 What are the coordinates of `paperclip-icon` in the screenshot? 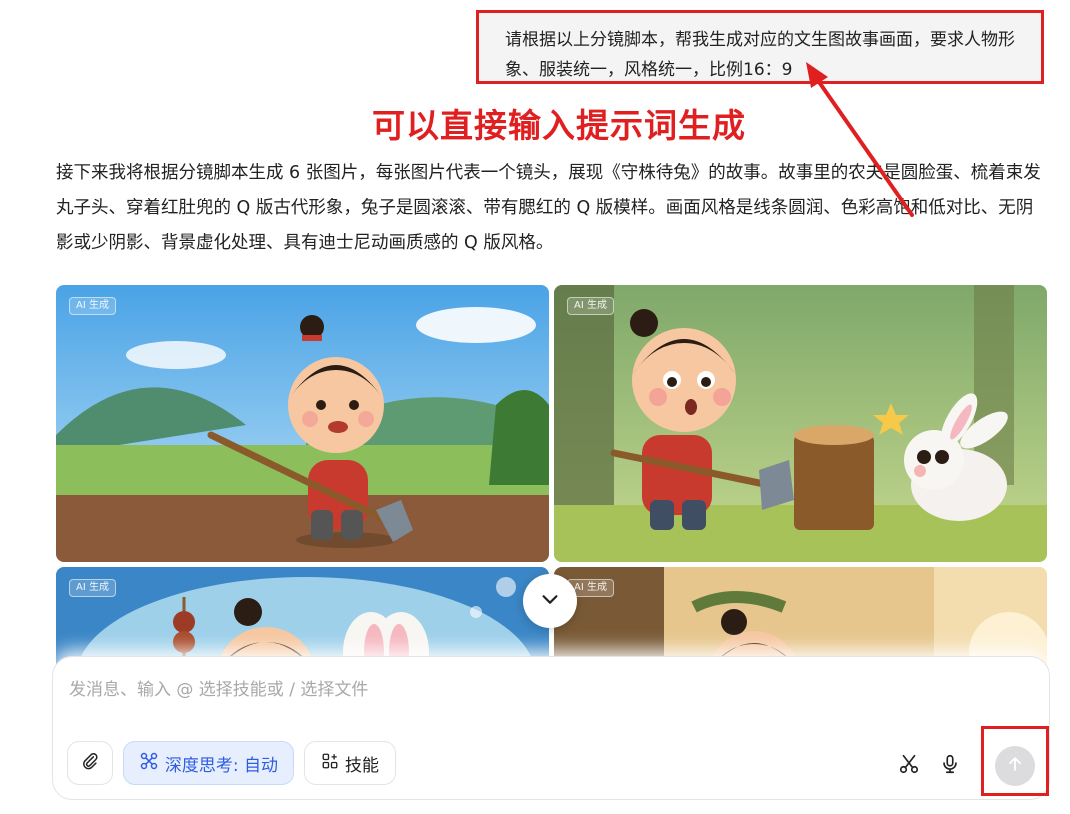 It's located at (90, 763).